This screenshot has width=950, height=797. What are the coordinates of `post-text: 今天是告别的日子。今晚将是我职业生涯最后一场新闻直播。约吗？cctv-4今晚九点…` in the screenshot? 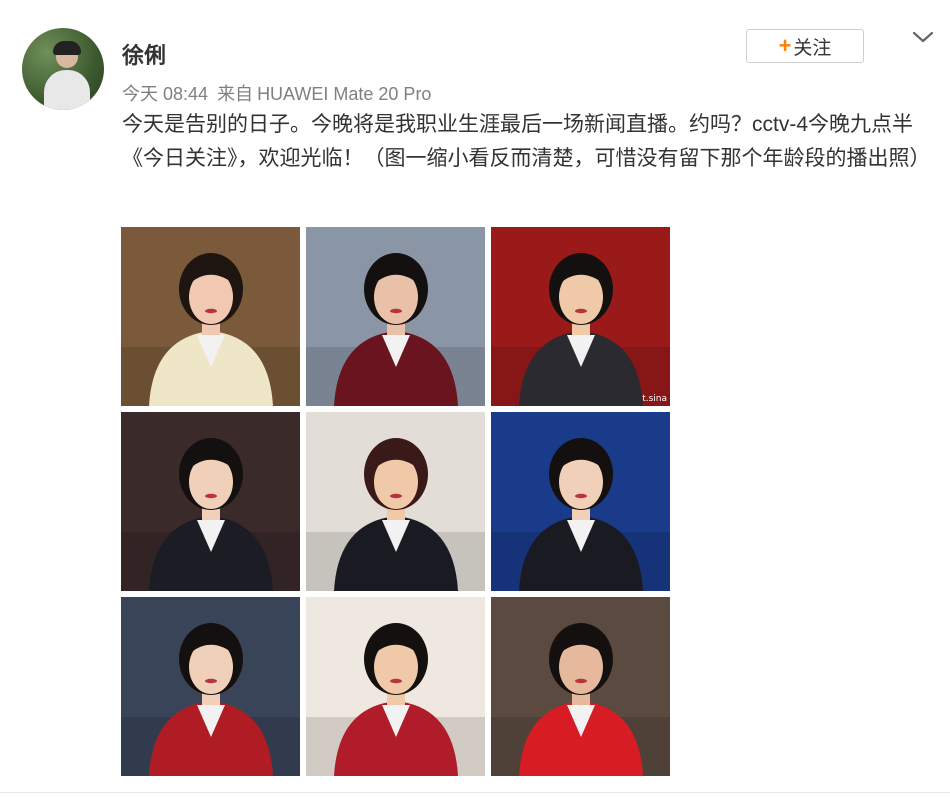 It's located at (526, 141).